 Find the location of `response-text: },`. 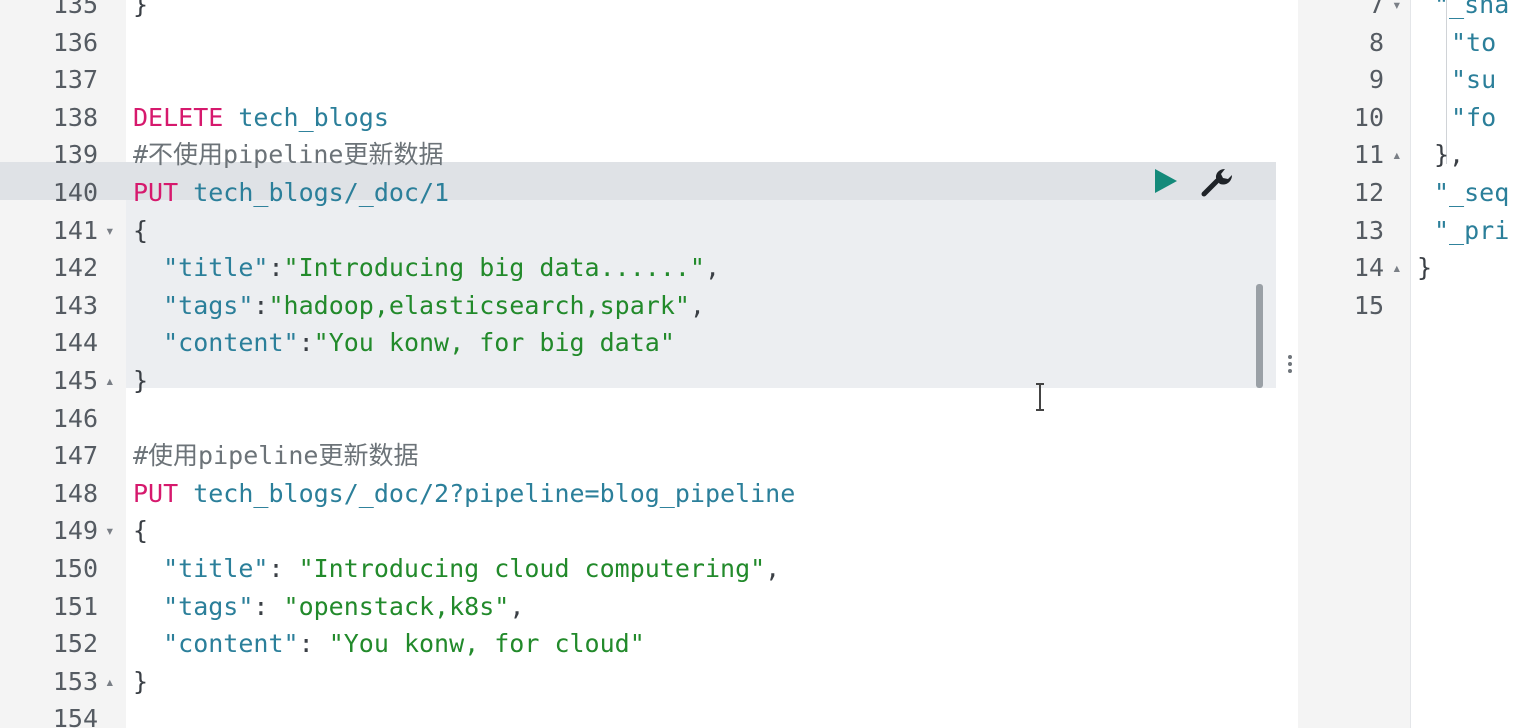

response-text: }, is located at coordinates (1449, 155).